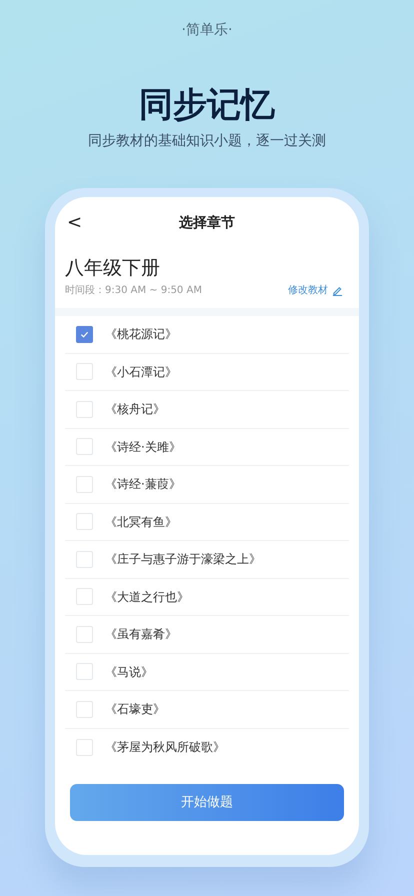  What do you see at coordinates (337, 290) in the screenshot?
I see `pencil-icon` at bounding box center [337, 290].